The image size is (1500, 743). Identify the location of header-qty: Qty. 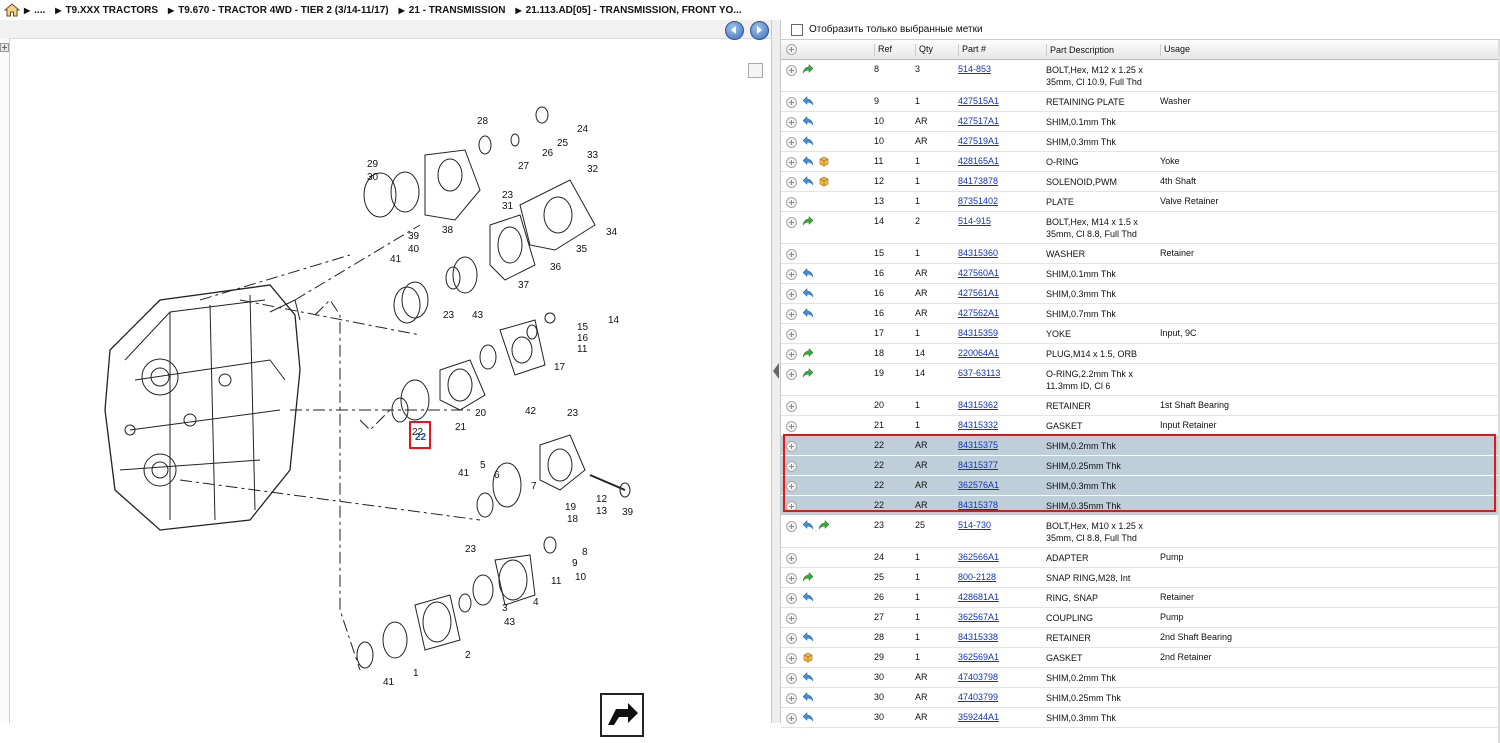
(924, 50).